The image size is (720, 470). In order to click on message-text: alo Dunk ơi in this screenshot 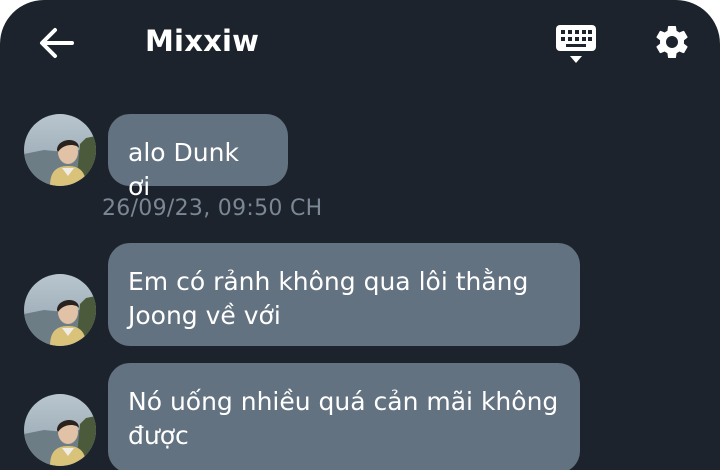, I will do `click(183, 169)`.